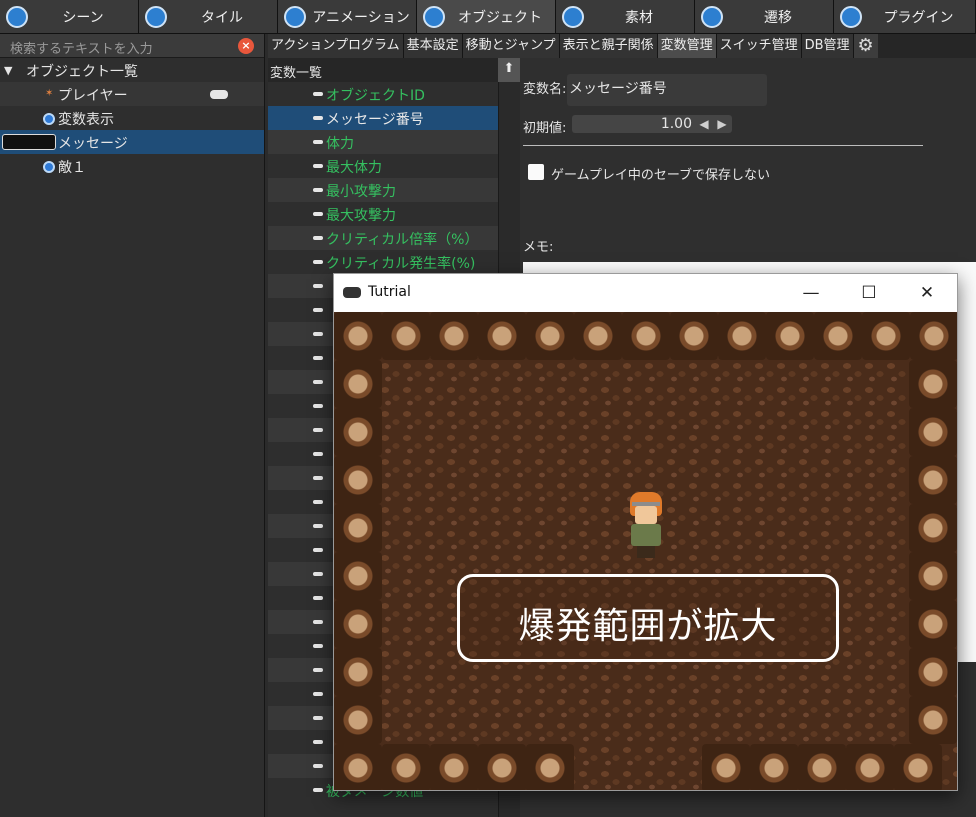 The width and height of the screenshot is (976, 817). Describe the element at coordinates (8, 70) in the screenshot. I see `collapse-triangle-icon: ▼` at that location.